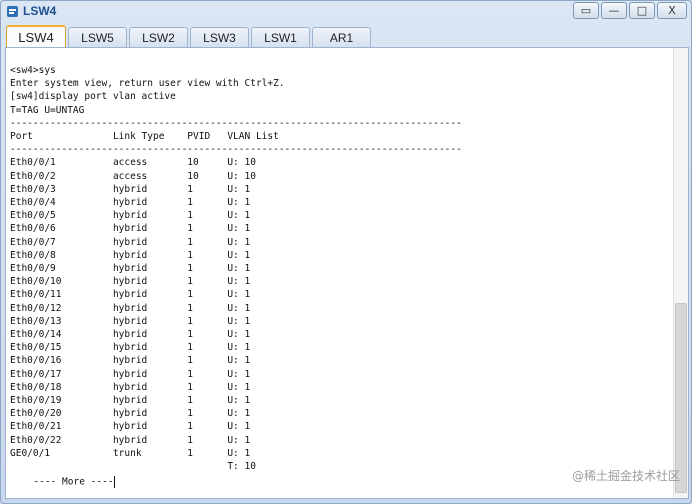 Image resolution: width=692 pixels, height=504 pixels. Describe the element at coordinates (625, 476) in the screenshot. I see `watermark: @稀土掘金技术社区` at that location.